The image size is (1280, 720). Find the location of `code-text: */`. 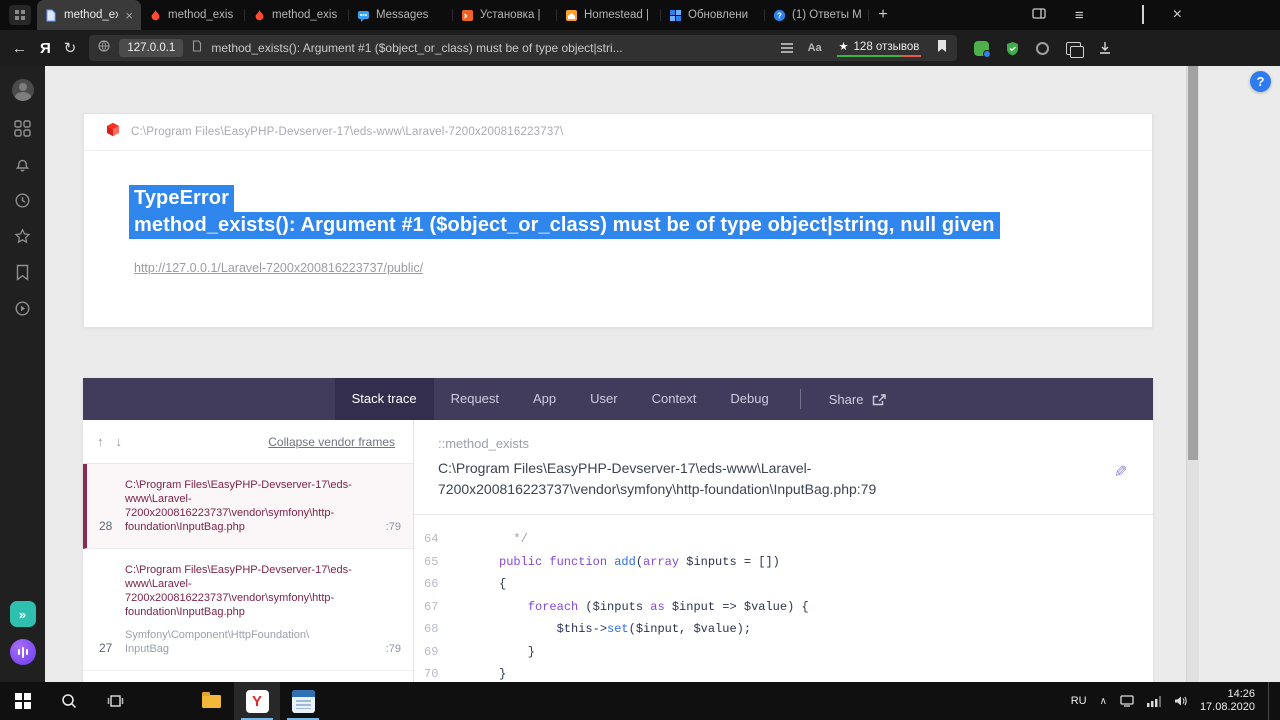

code-text: */ is located at coordinates (513, 539).